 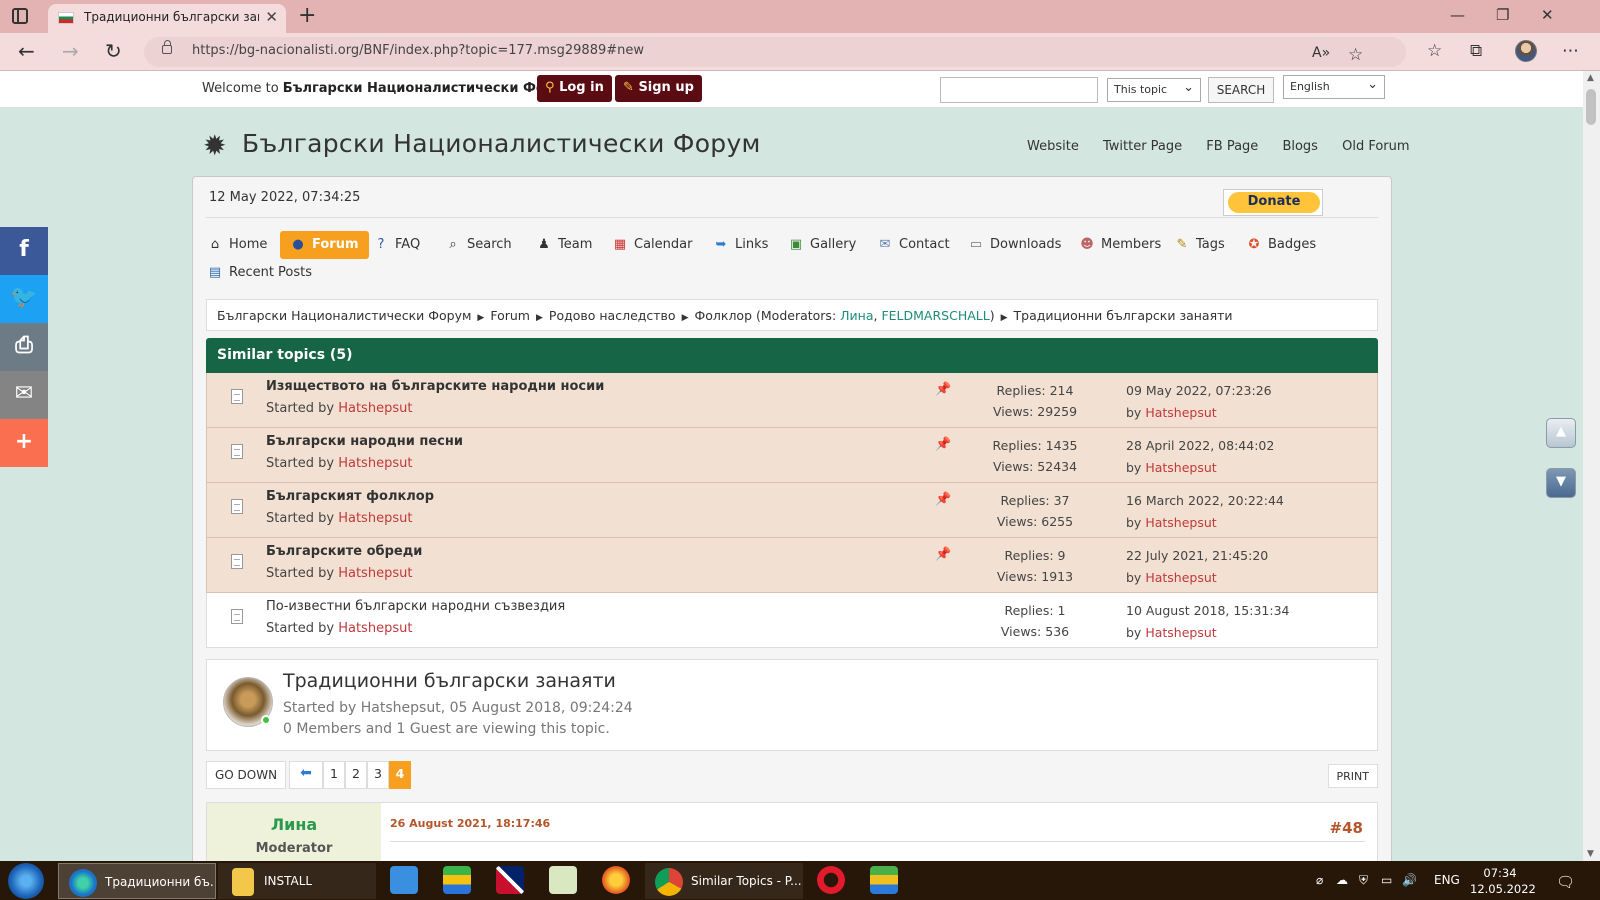 I want to click on shield-tray-icon: ⛨, so click(x=1363, y=880).